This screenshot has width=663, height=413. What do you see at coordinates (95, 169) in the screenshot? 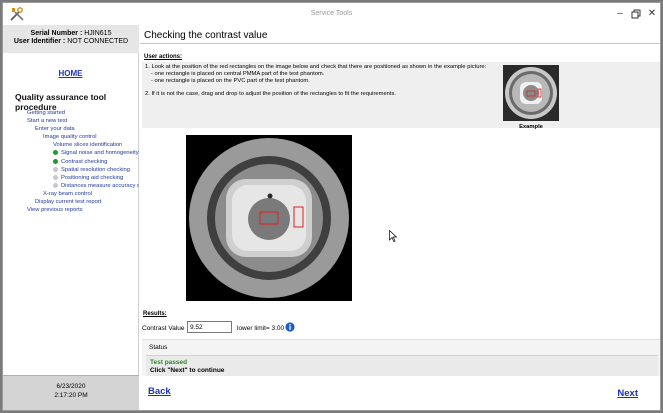
I see `sidebar-item-label: Spatial resolution checking` at bounding box center [95, 169].